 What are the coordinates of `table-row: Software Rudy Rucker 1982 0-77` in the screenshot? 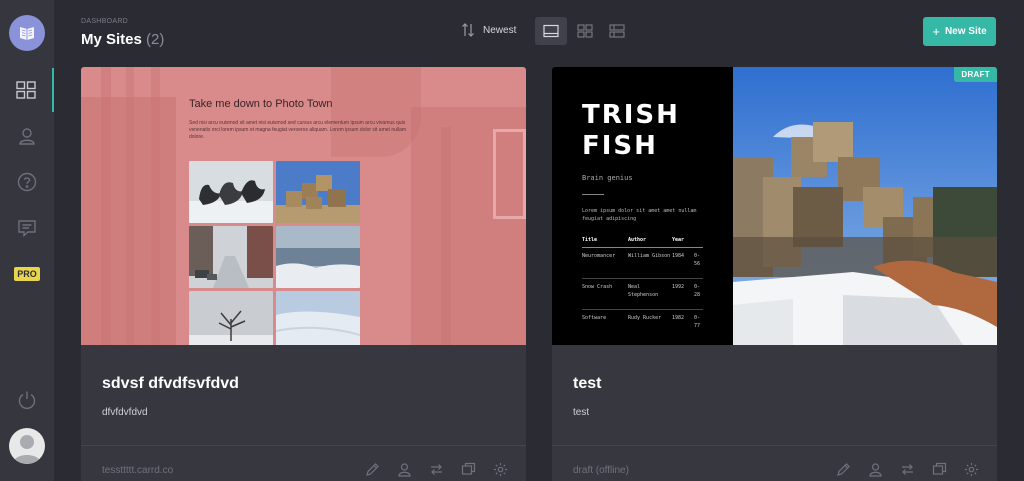 It's located at (642, 325).